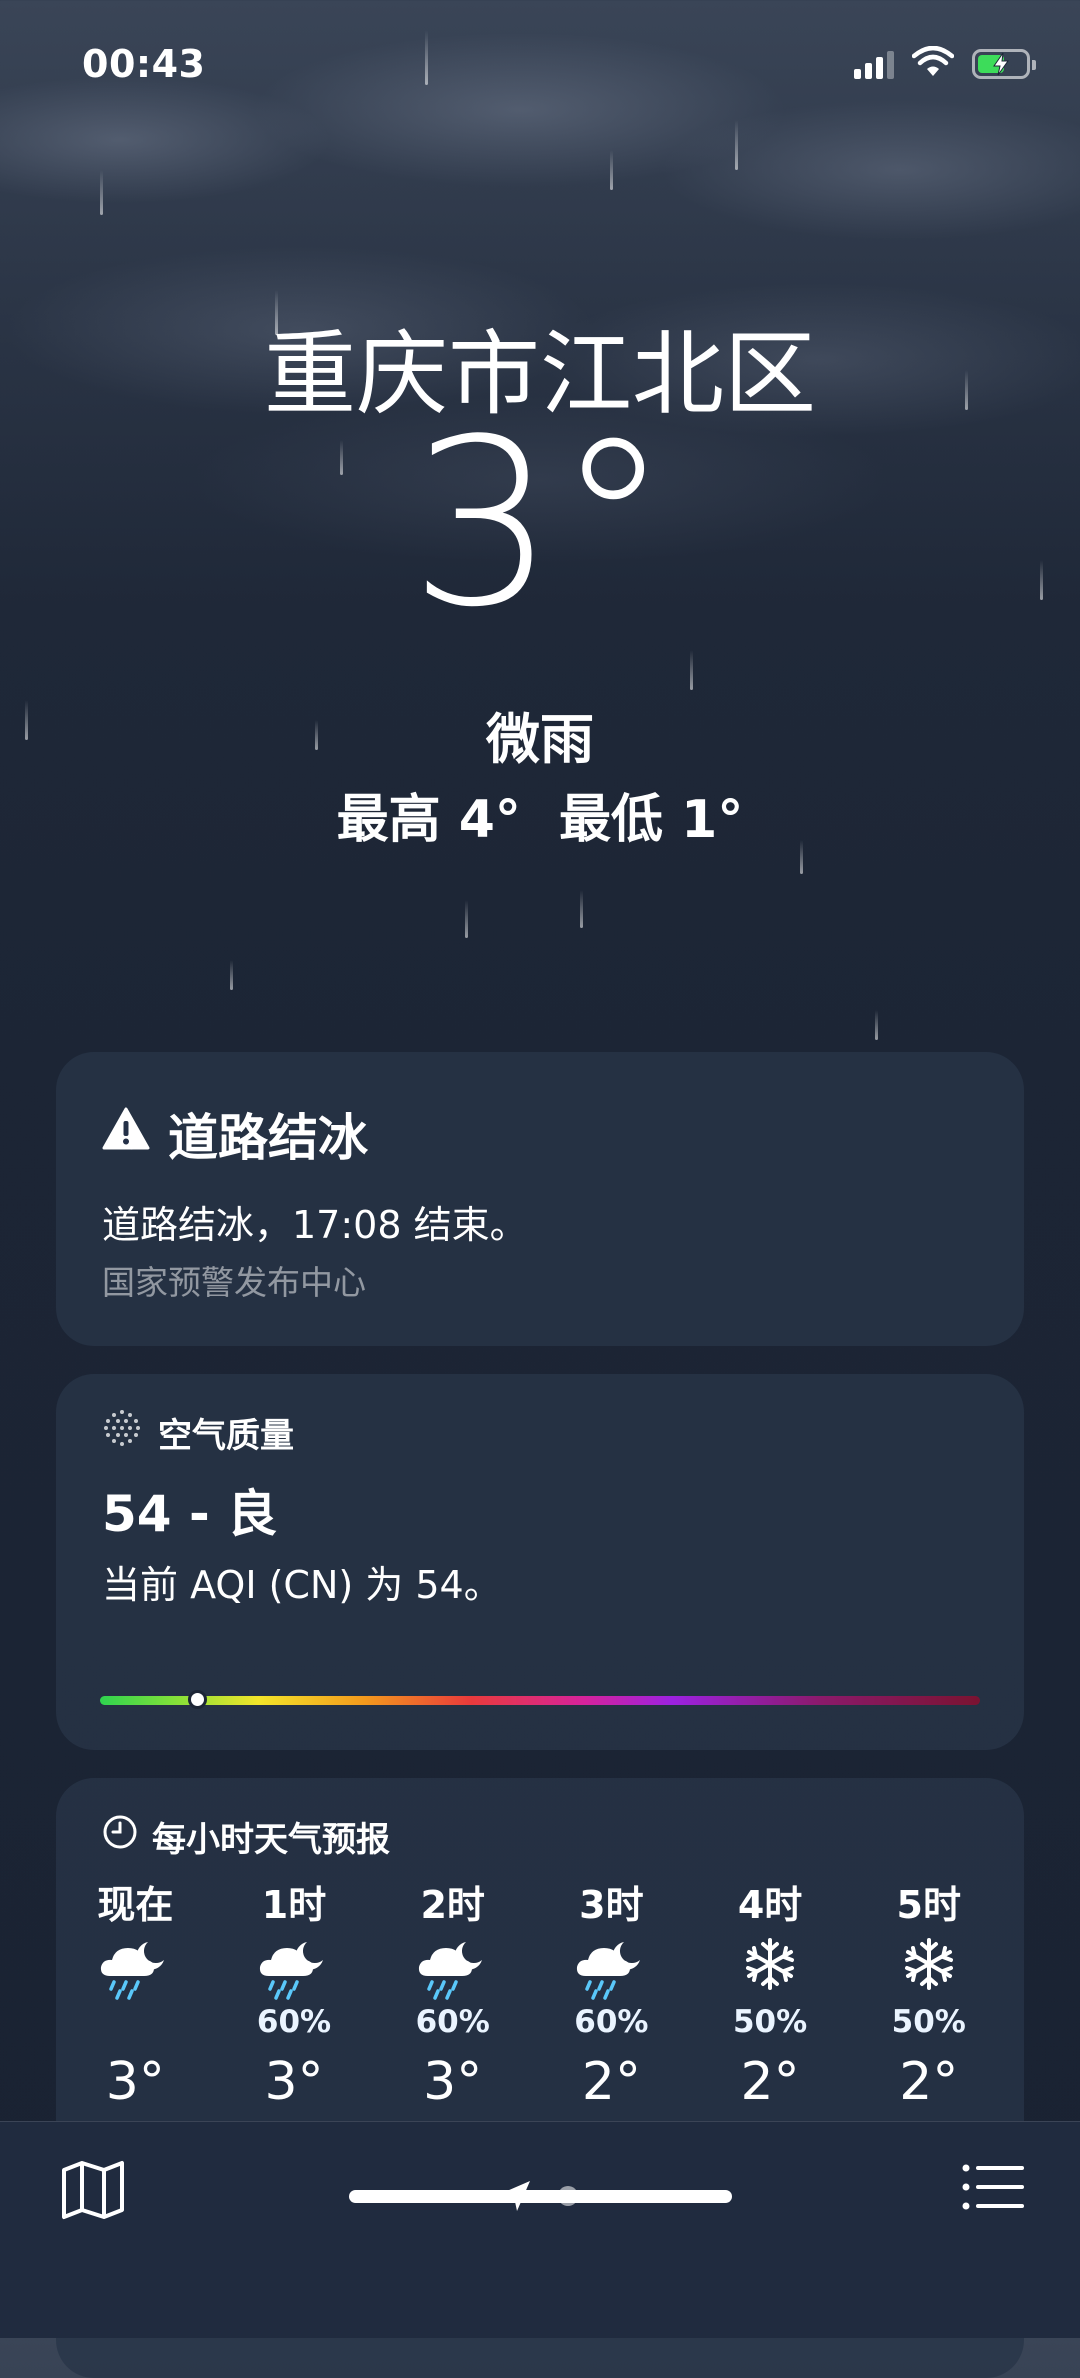  I want to click on bottom-toolbar, so click(540, 2229).